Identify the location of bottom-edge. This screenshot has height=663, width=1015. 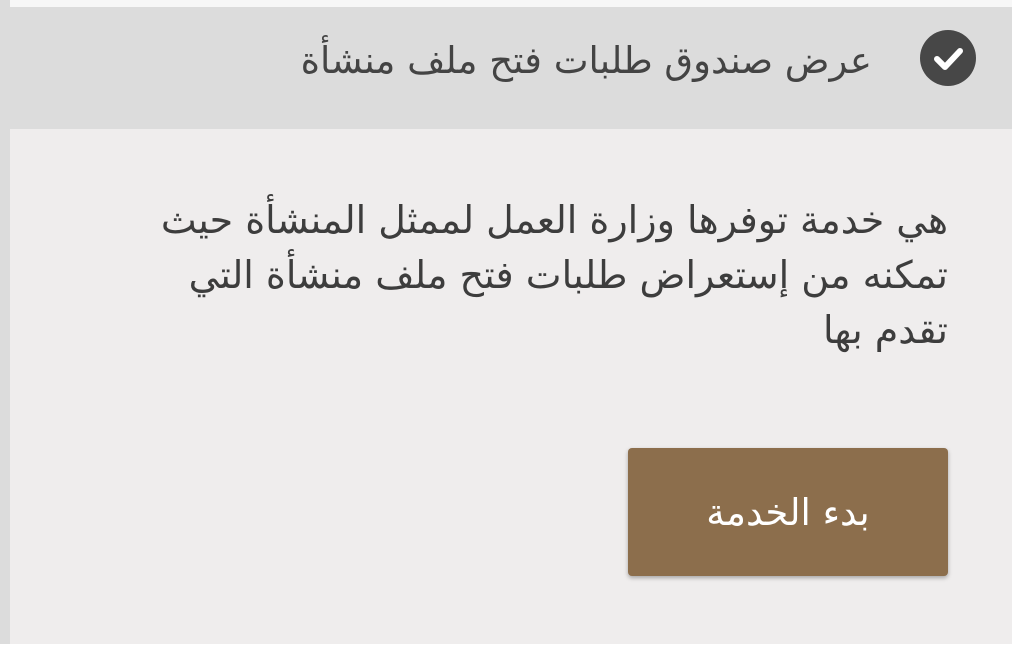
(507, 653).